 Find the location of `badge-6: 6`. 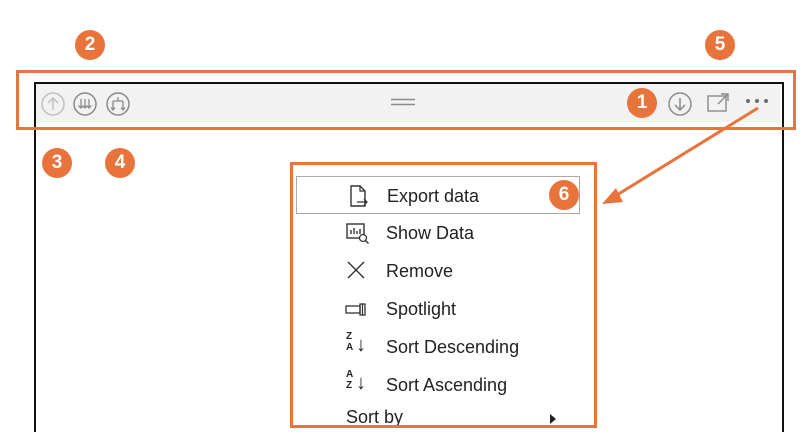

badge-6: 6 is located at coordinates (564, 195).